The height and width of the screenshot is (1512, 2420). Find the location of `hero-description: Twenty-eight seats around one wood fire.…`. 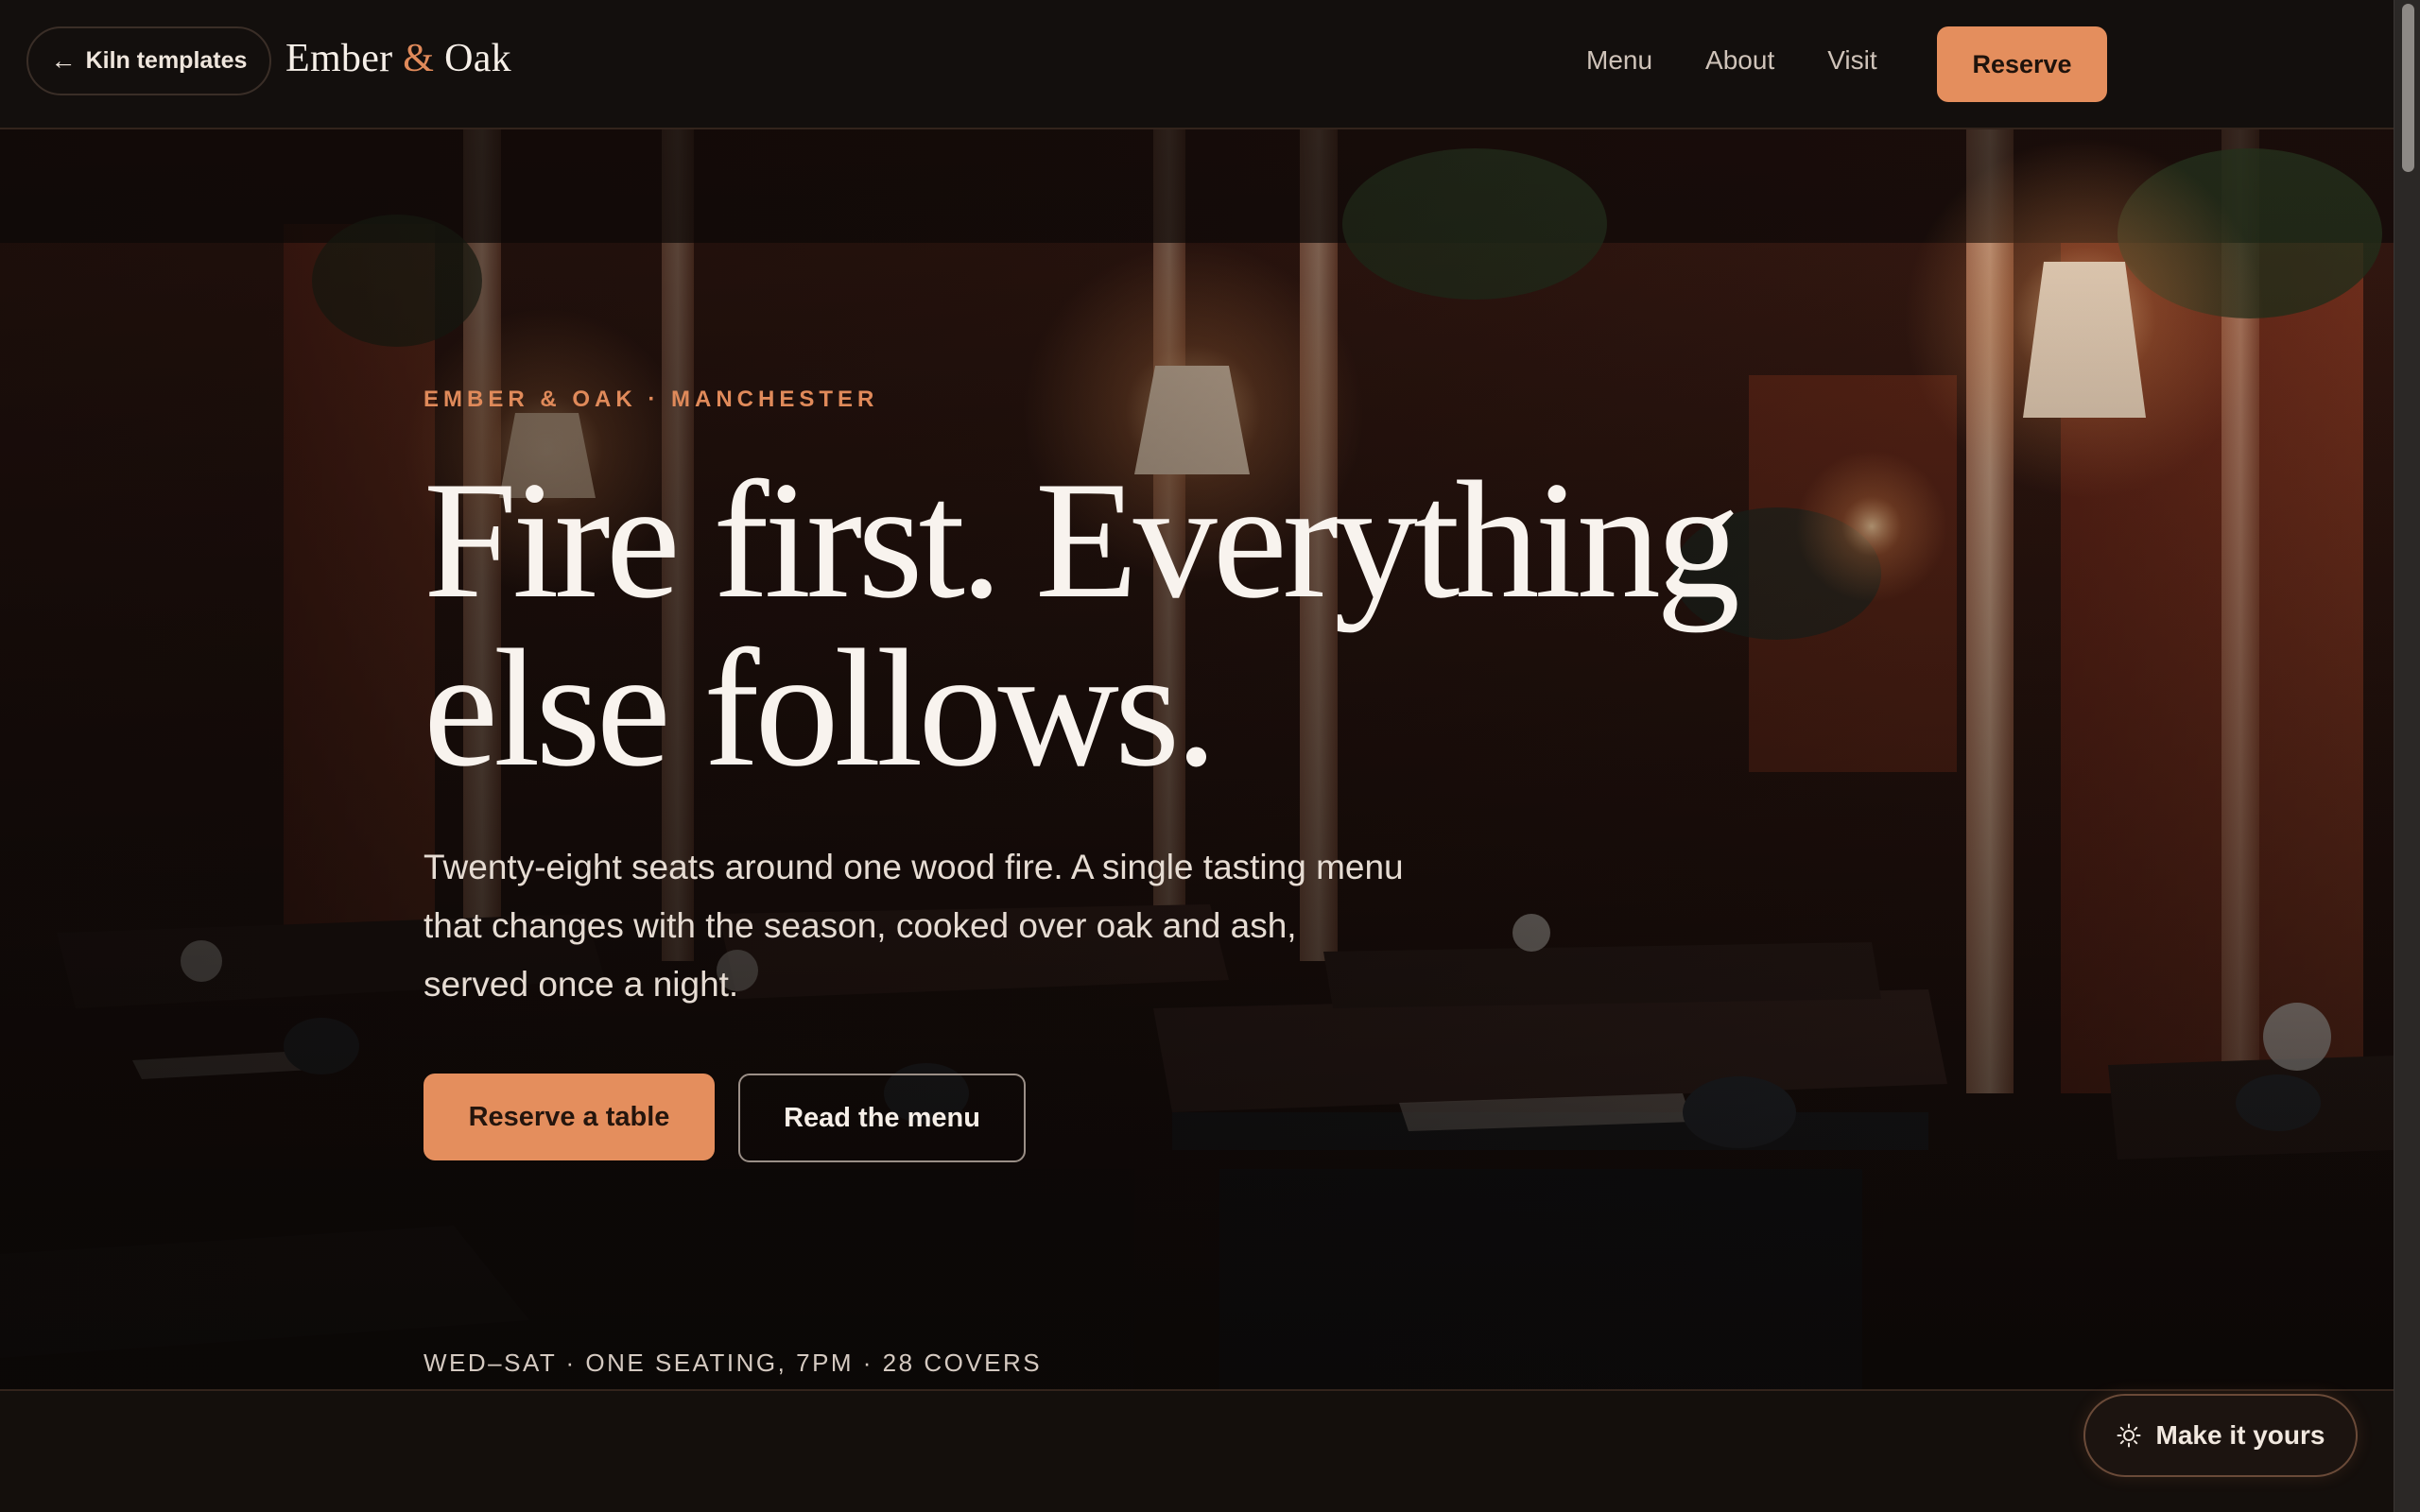

hero-description: Twenty-eight seats around one wood fire.… is located at coordinates (914, 926).